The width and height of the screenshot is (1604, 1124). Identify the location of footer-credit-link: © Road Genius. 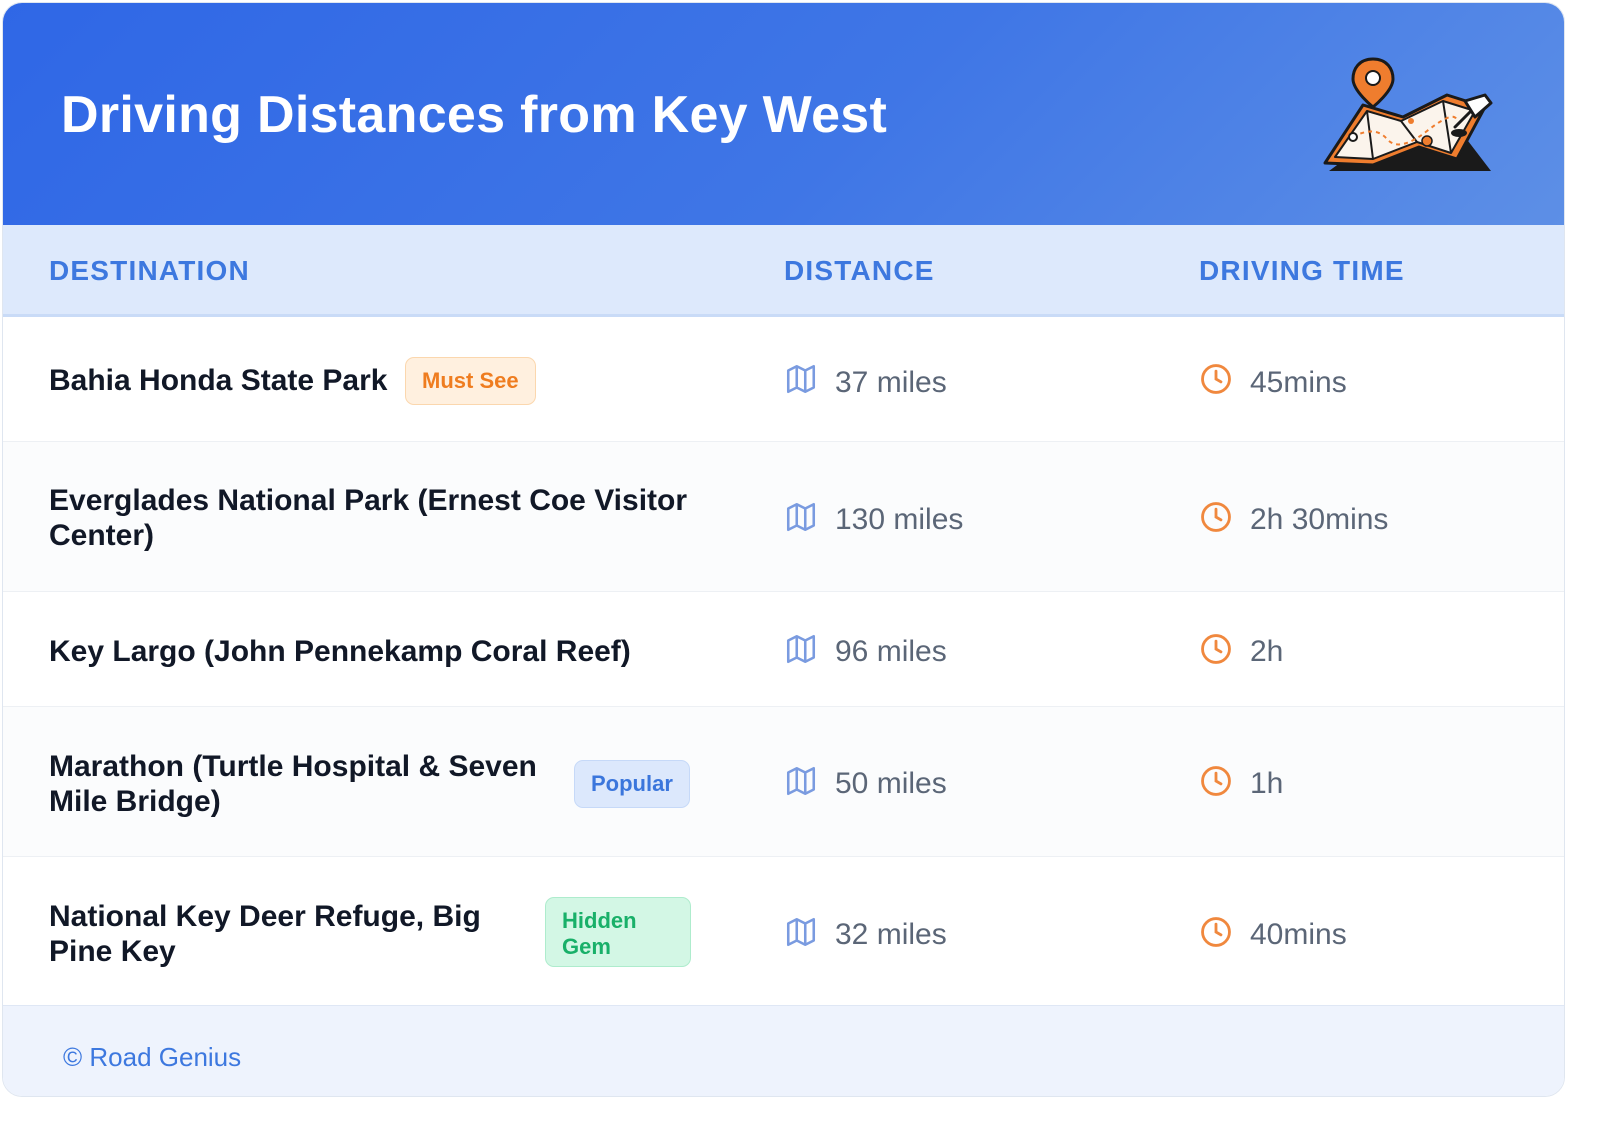
(152, 1057).